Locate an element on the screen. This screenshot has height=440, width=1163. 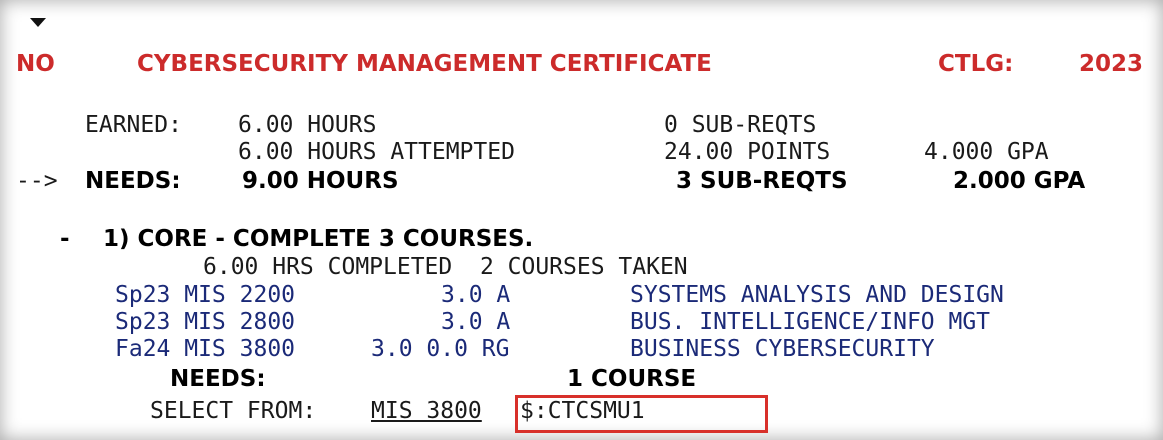
catalog-label: CTLG: is located at coordinates (976, 64).